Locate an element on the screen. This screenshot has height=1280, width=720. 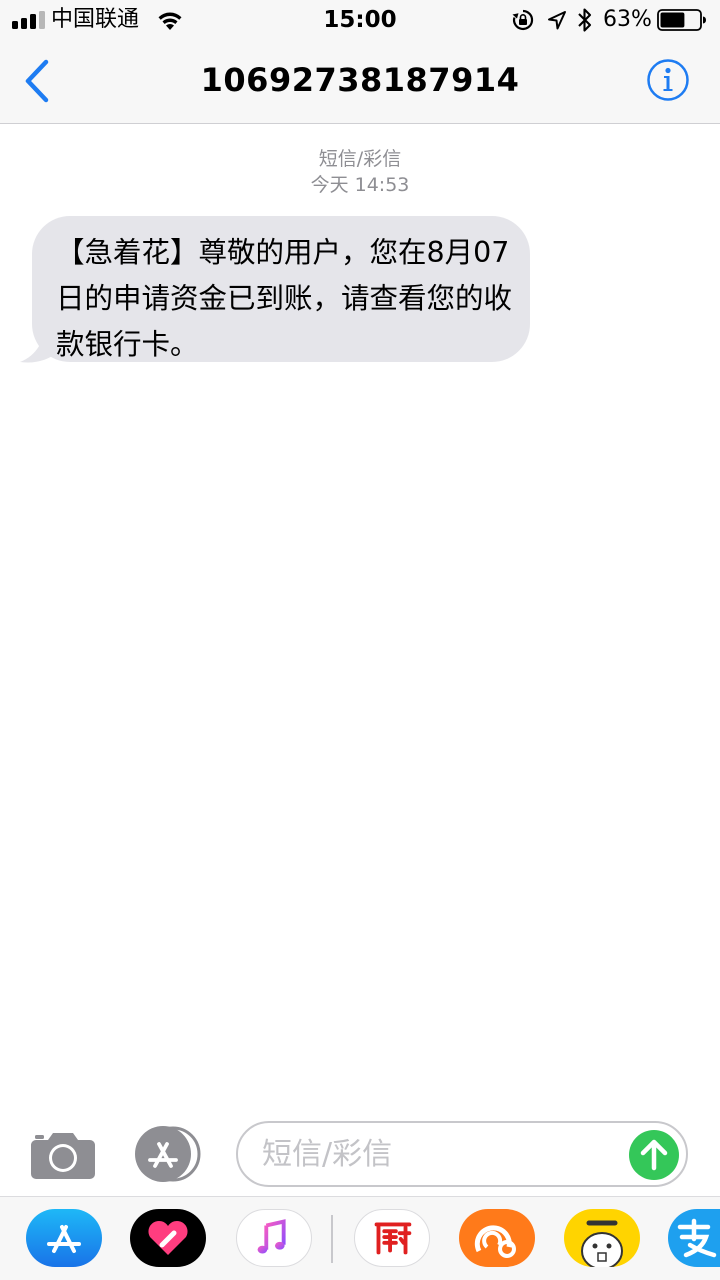
alipay-icon is located at coordinates (694, 1238).